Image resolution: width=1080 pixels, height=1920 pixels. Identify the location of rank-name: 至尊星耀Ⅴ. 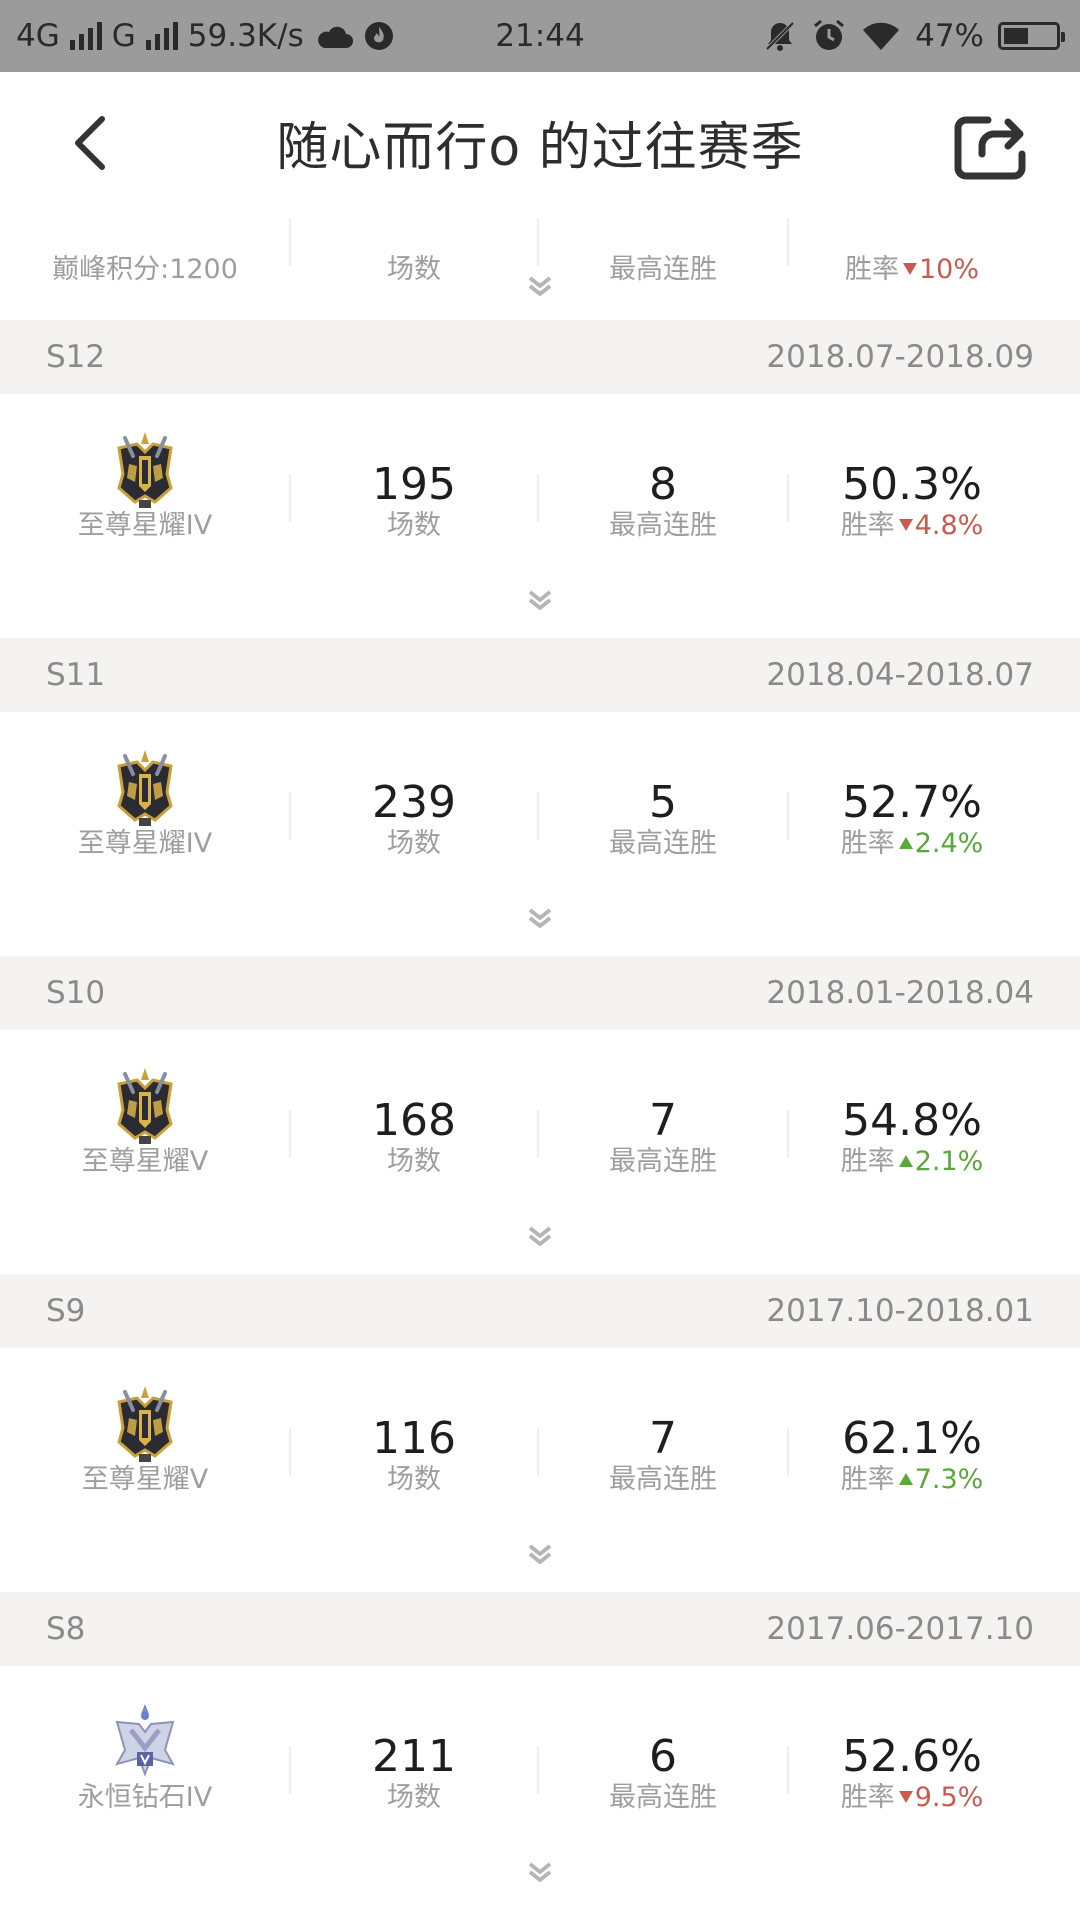
(145, 1161).